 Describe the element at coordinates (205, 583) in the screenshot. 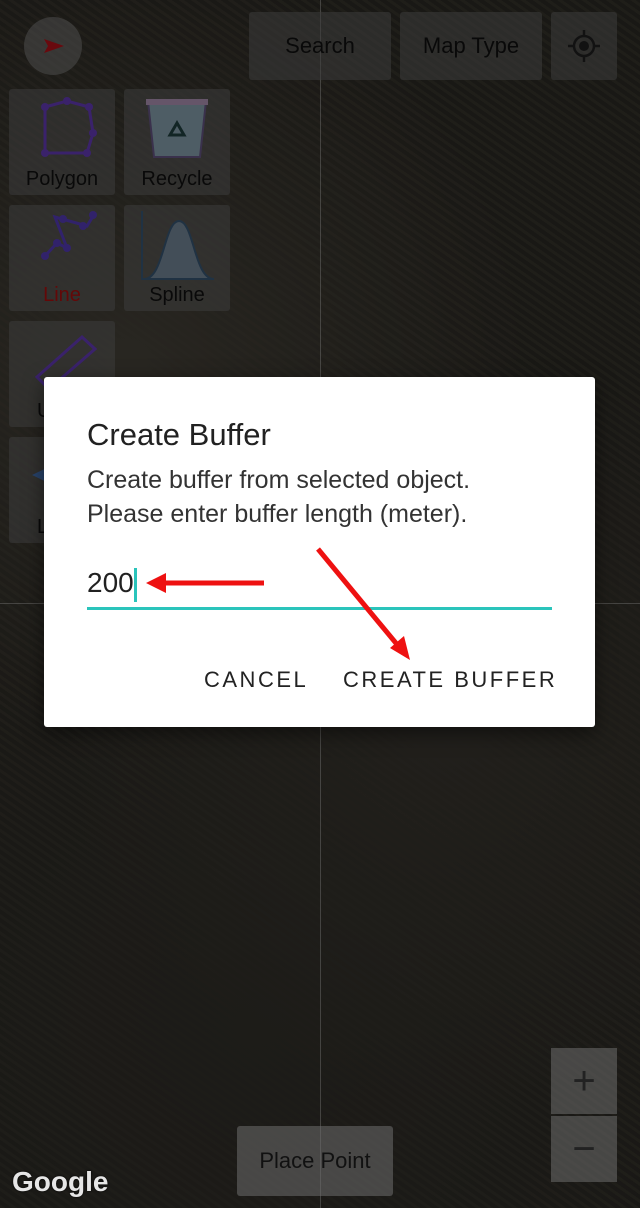

I see `arrow-to-input` at that location.